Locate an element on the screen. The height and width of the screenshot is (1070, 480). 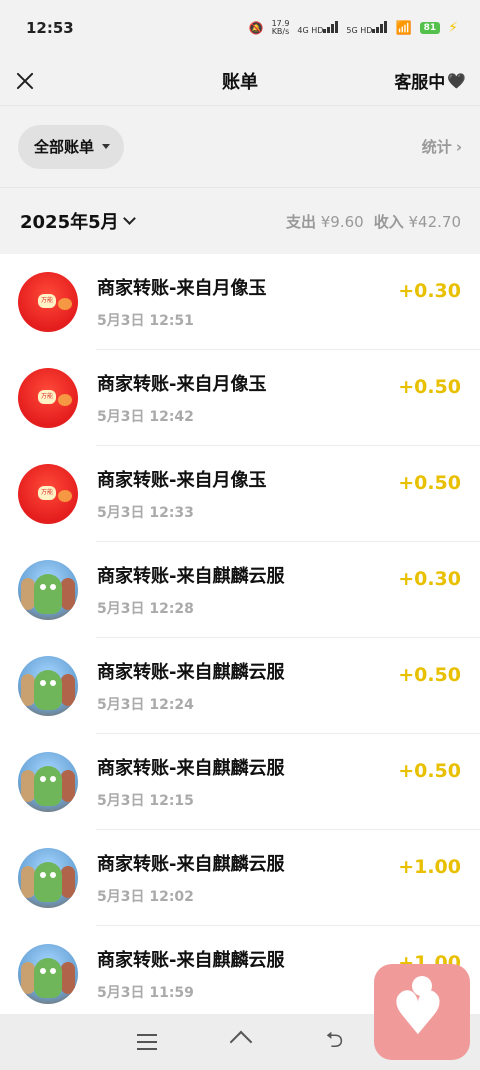
status-bar: 12:53 🔕 17.9 KB/s 4G HD 5G HD 📶 81 ⚡ is located at coordinates (240, 28).